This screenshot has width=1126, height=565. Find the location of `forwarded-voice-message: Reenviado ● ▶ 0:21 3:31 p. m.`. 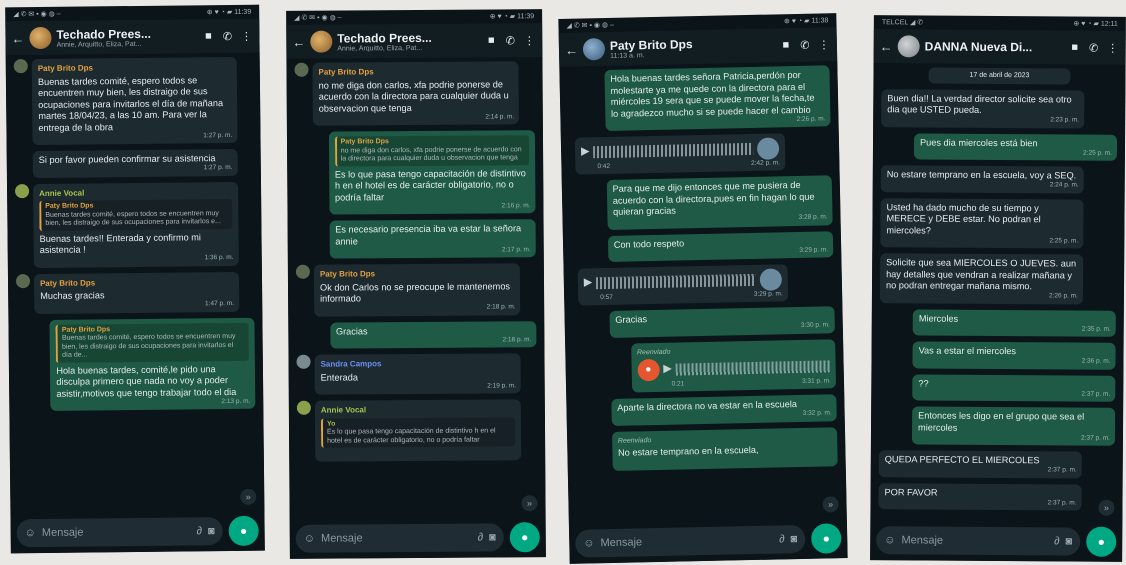

forwarded-voice-message: Reenviado ● ▶ 0:21 3:31 p. m. is located at coordinates (733, 365).